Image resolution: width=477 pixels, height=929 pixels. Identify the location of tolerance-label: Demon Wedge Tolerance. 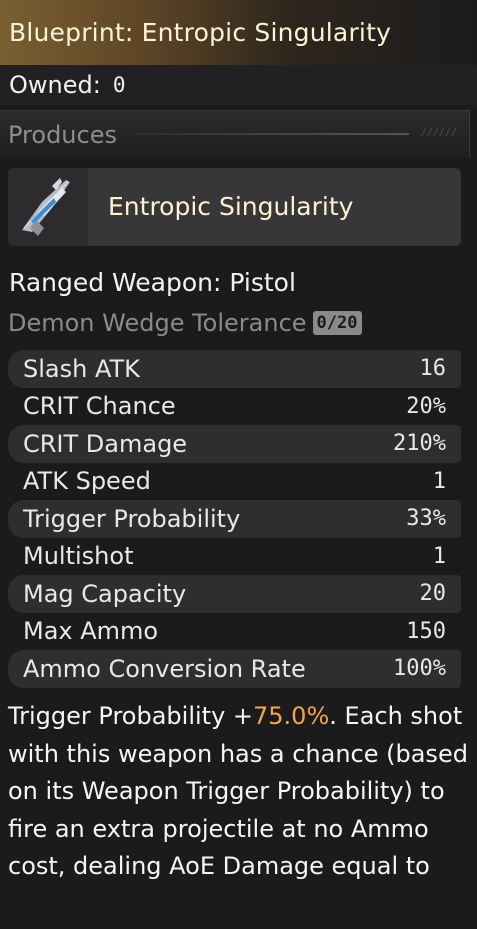
(157, 323).